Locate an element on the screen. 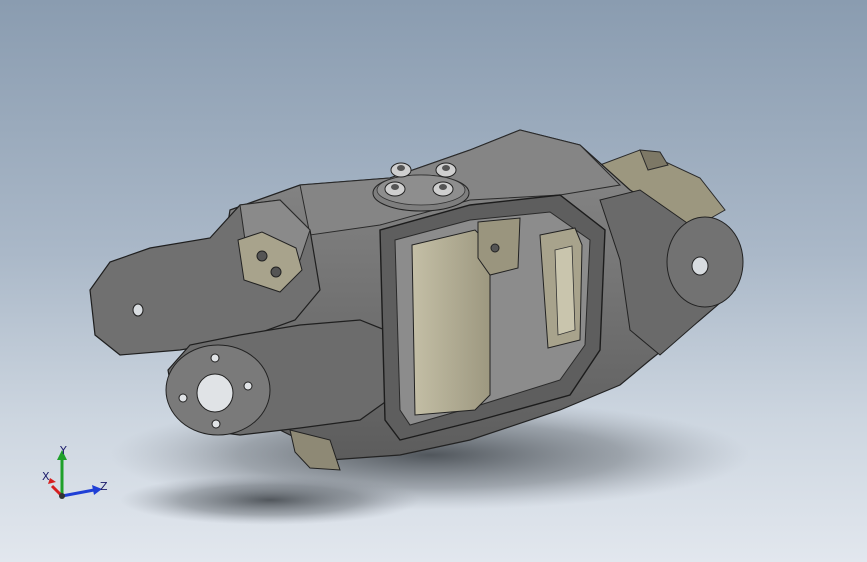 The height and width of the screenshot is (562, 867). floor-shadow-small is located at coordinates (270, 500).